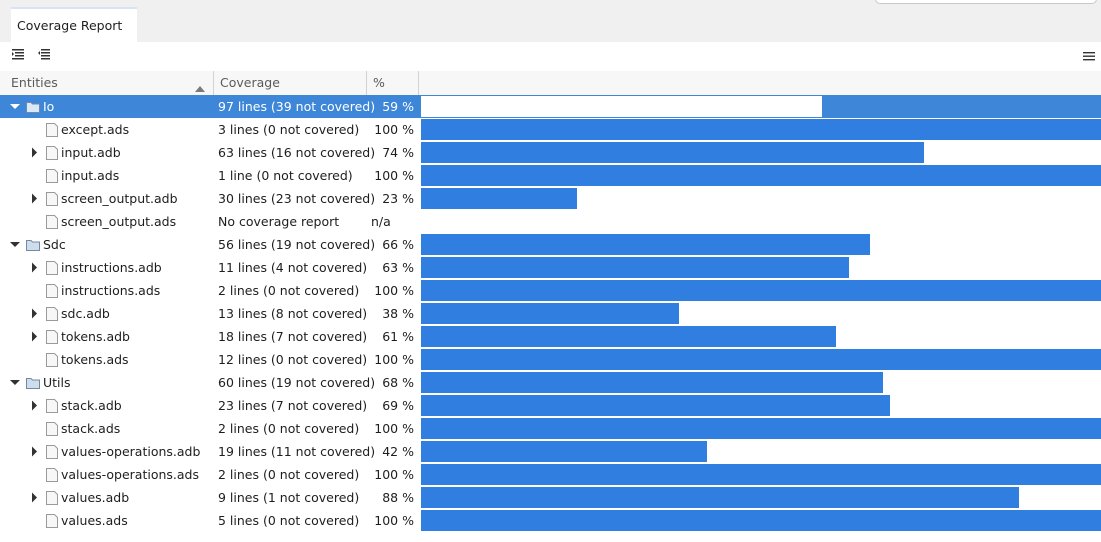 This screenshot has width=1101, height=542. What do you see at coordinates (289, 520) in the screenshot?
I see `coverage-text: 5 lines (0 not covered)` at bounding box center [289, 520].